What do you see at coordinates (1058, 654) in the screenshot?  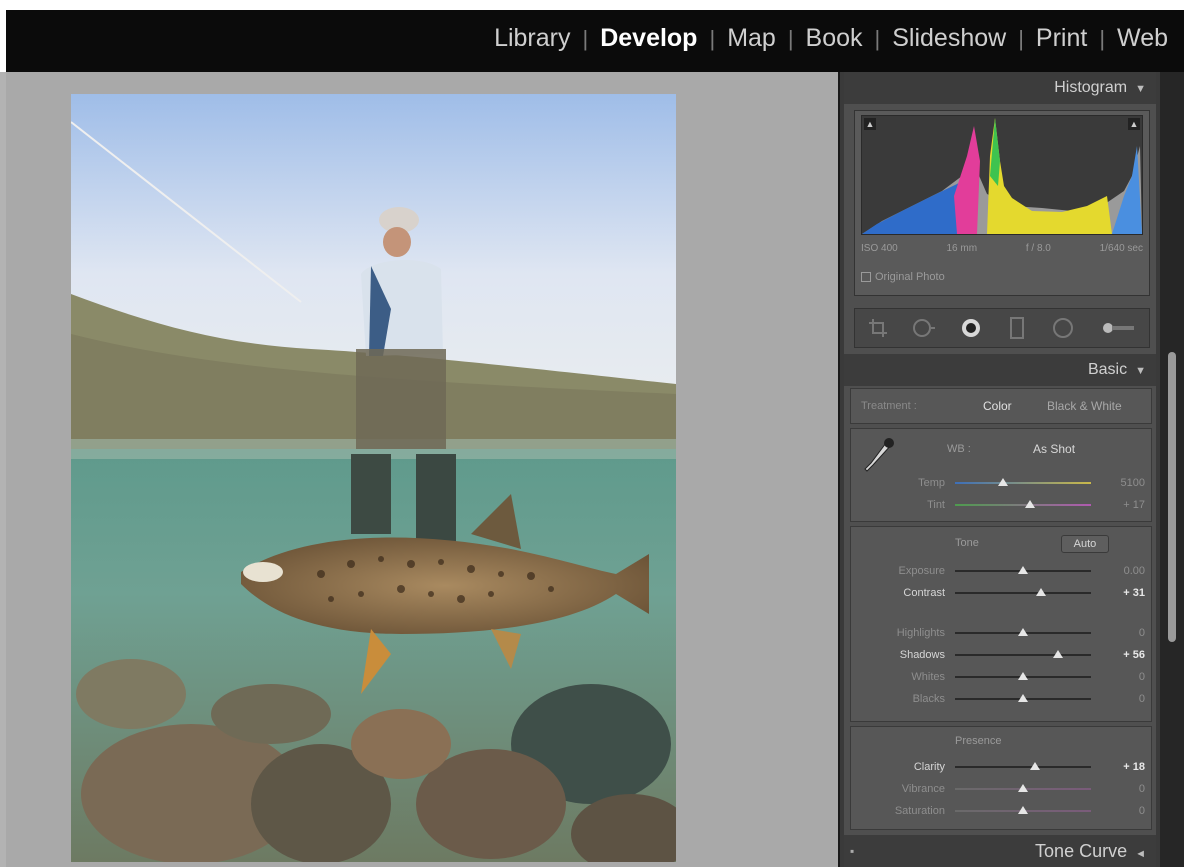 I see `shadows-thumb` at bounding box center [1058, 654].